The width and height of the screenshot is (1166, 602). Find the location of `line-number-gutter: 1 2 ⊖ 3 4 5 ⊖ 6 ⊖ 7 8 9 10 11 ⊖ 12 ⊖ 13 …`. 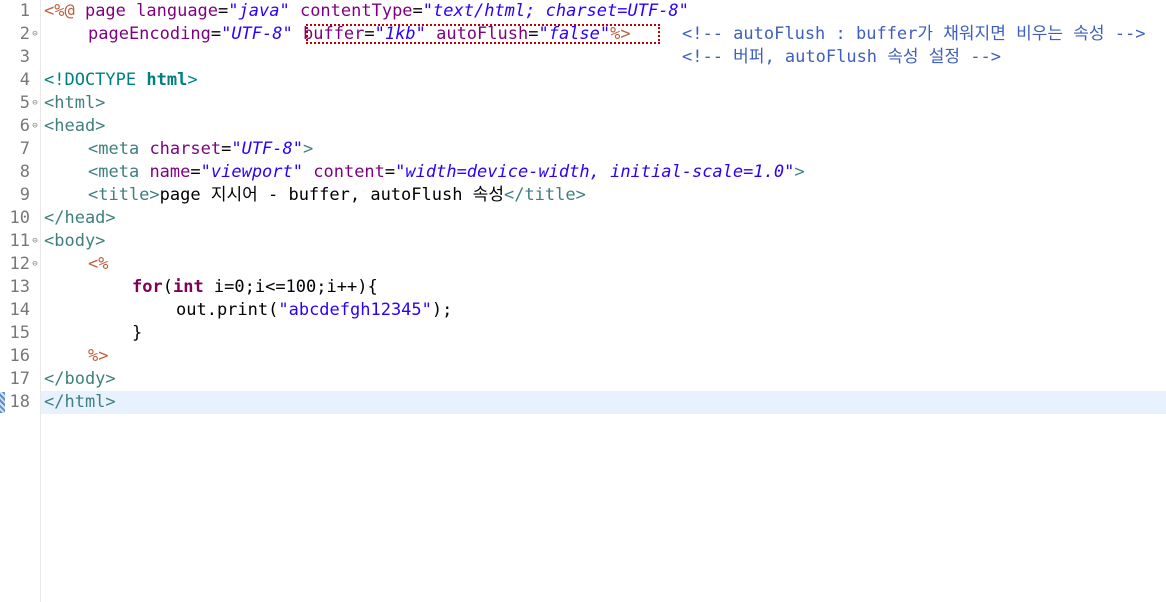

line-number-gutter: 1 2 ⊖ 3 4 5 ⊖ 6 ⊖ 7 8 9 10 11 ⊖ 12 ⊖ 13 … is located at coordinates (20, 301).